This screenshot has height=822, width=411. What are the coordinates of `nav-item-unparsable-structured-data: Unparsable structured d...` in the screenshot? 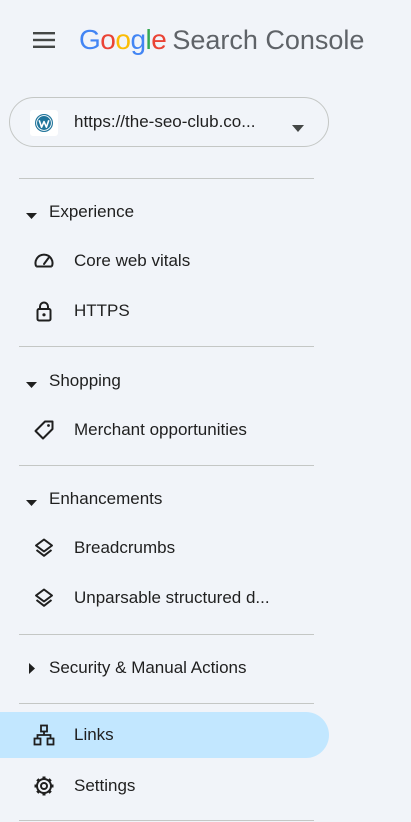 It's located at (164, 598).